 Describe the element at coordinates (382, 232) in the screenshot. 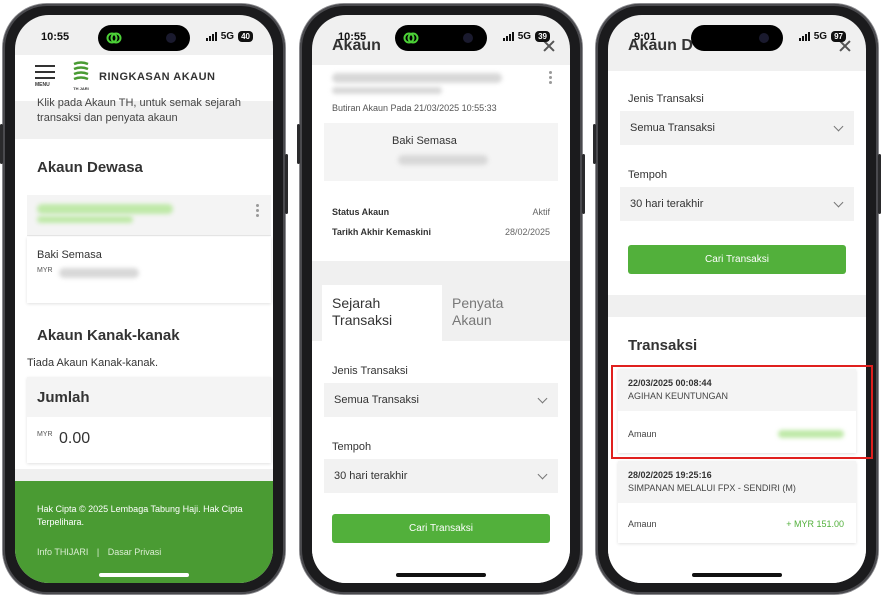

I see `updated-label: Tarikh Akhir Kemaskini` at that location.